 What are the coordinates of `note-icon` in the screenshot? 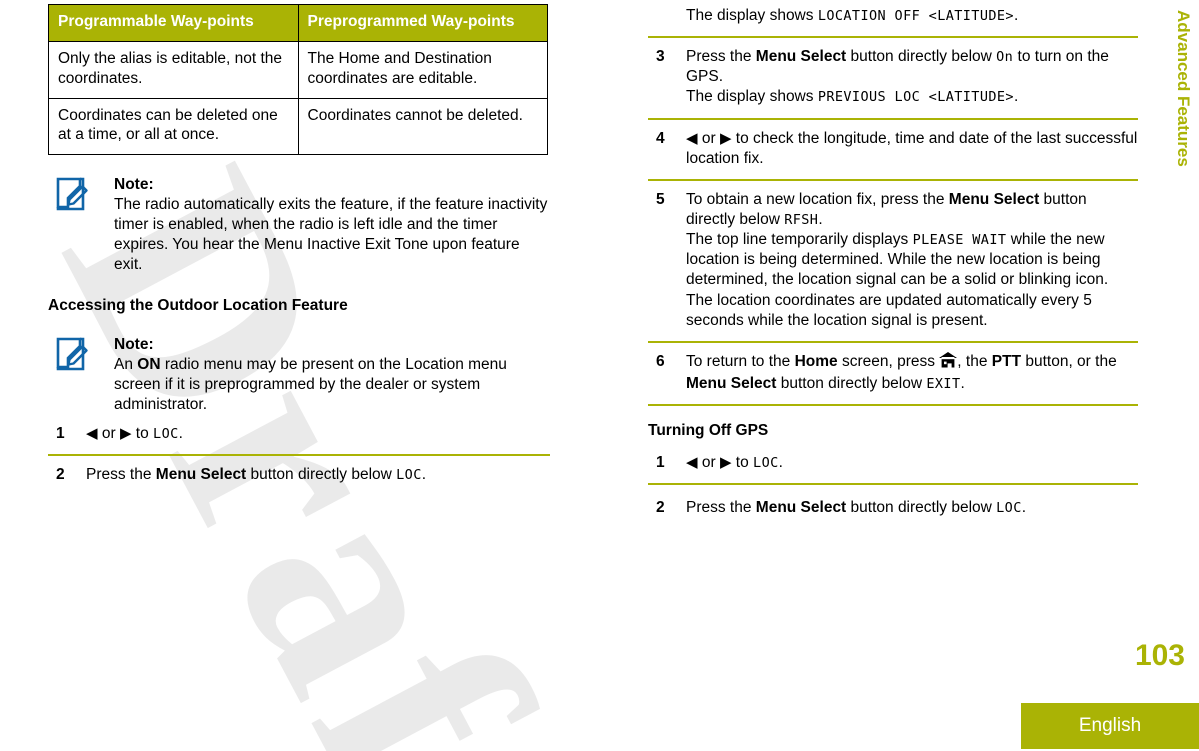 It's located at (73, 357).